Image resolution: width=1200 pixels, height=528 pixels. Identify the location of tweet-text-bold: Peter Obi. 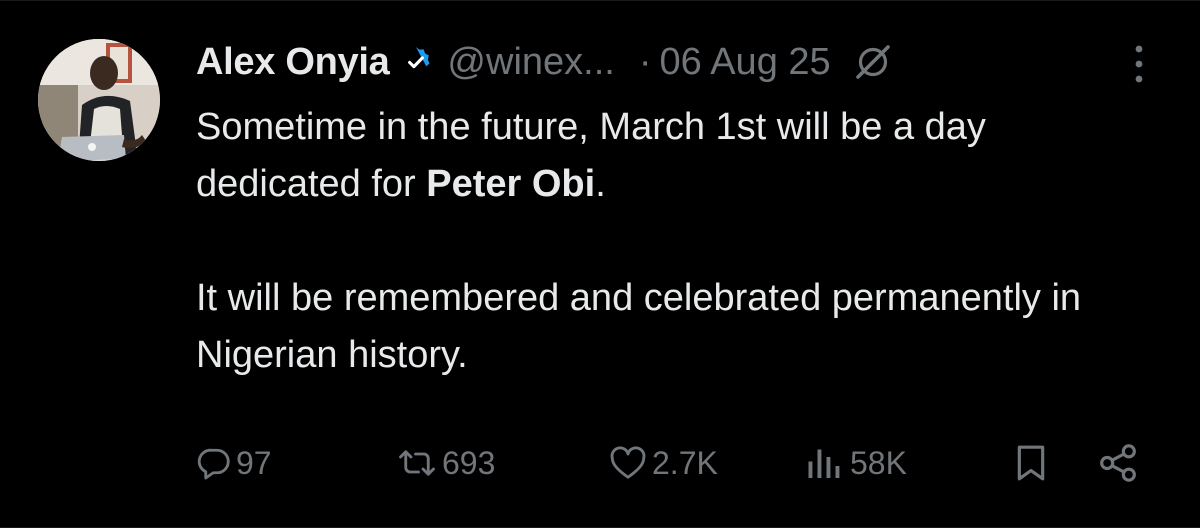
(511, 184).